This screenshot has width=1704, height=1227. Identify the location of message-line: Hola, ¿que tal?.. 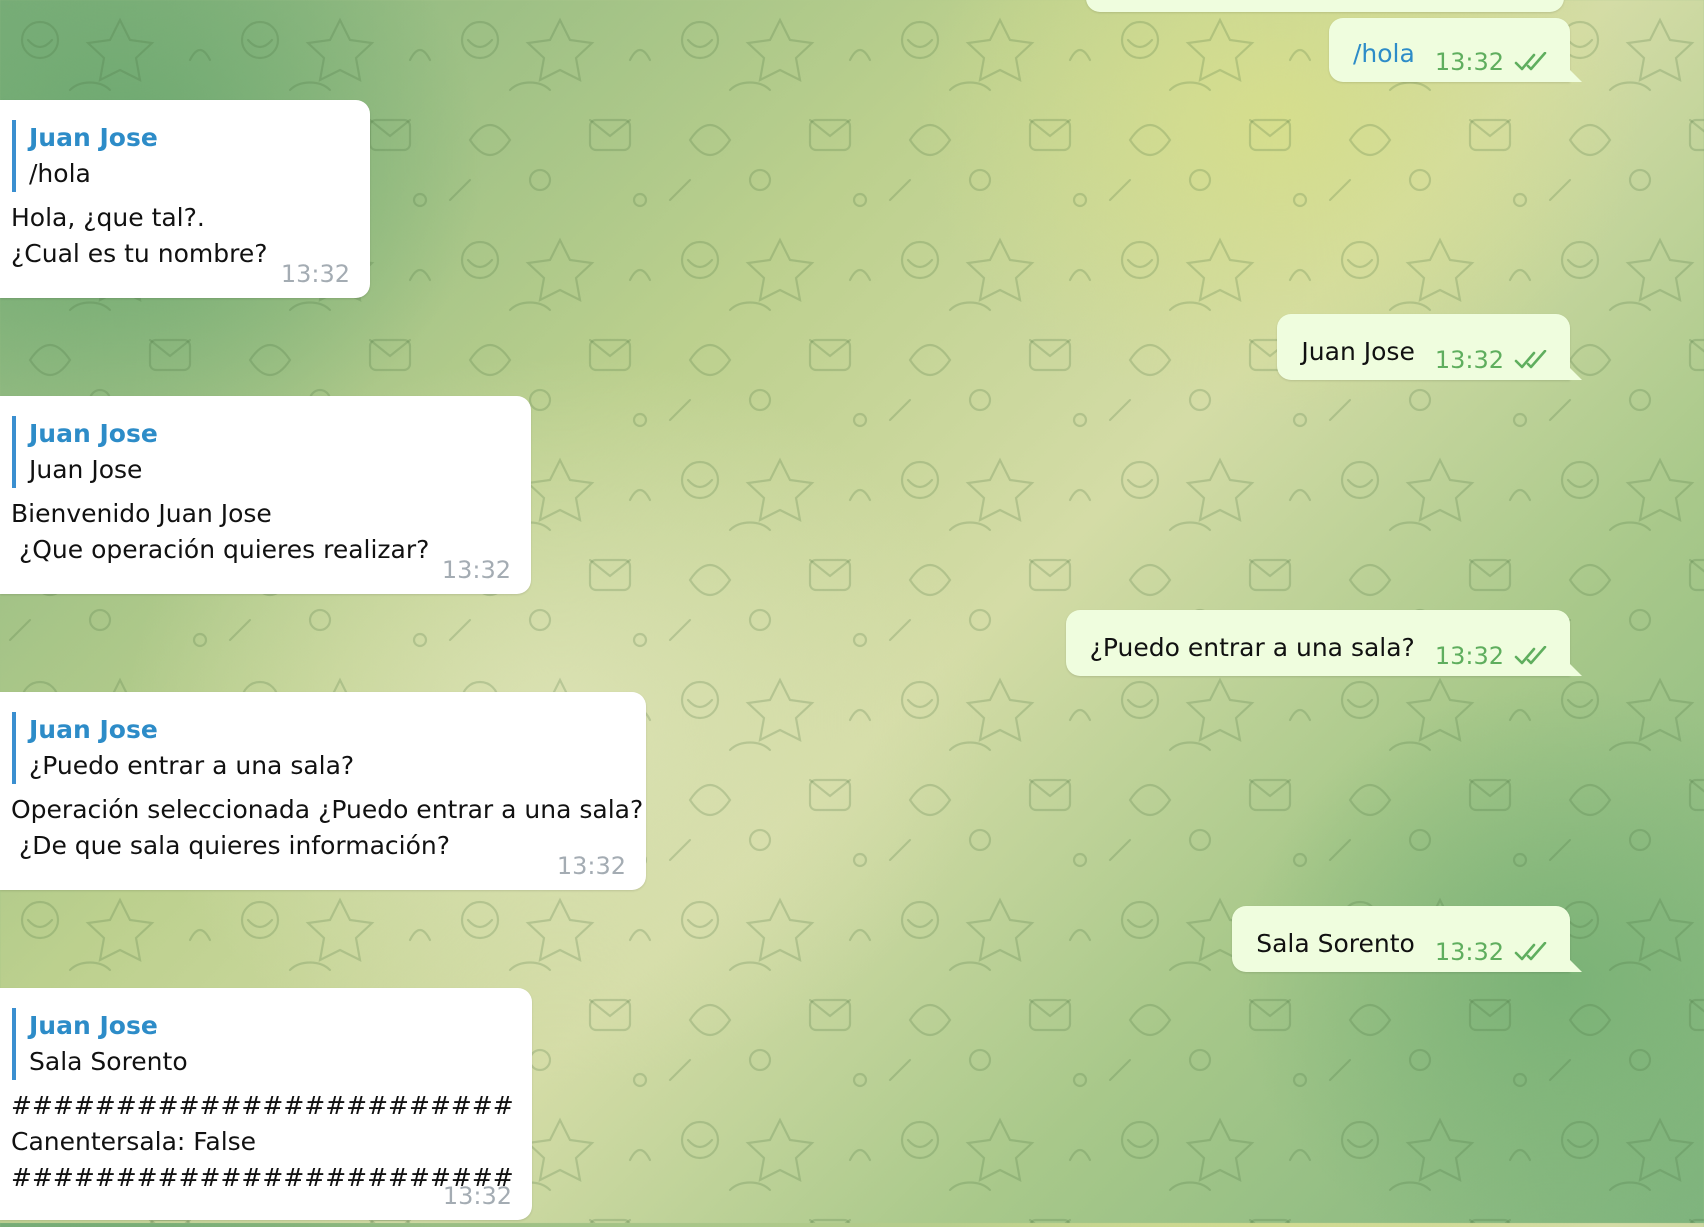
(108, 217).